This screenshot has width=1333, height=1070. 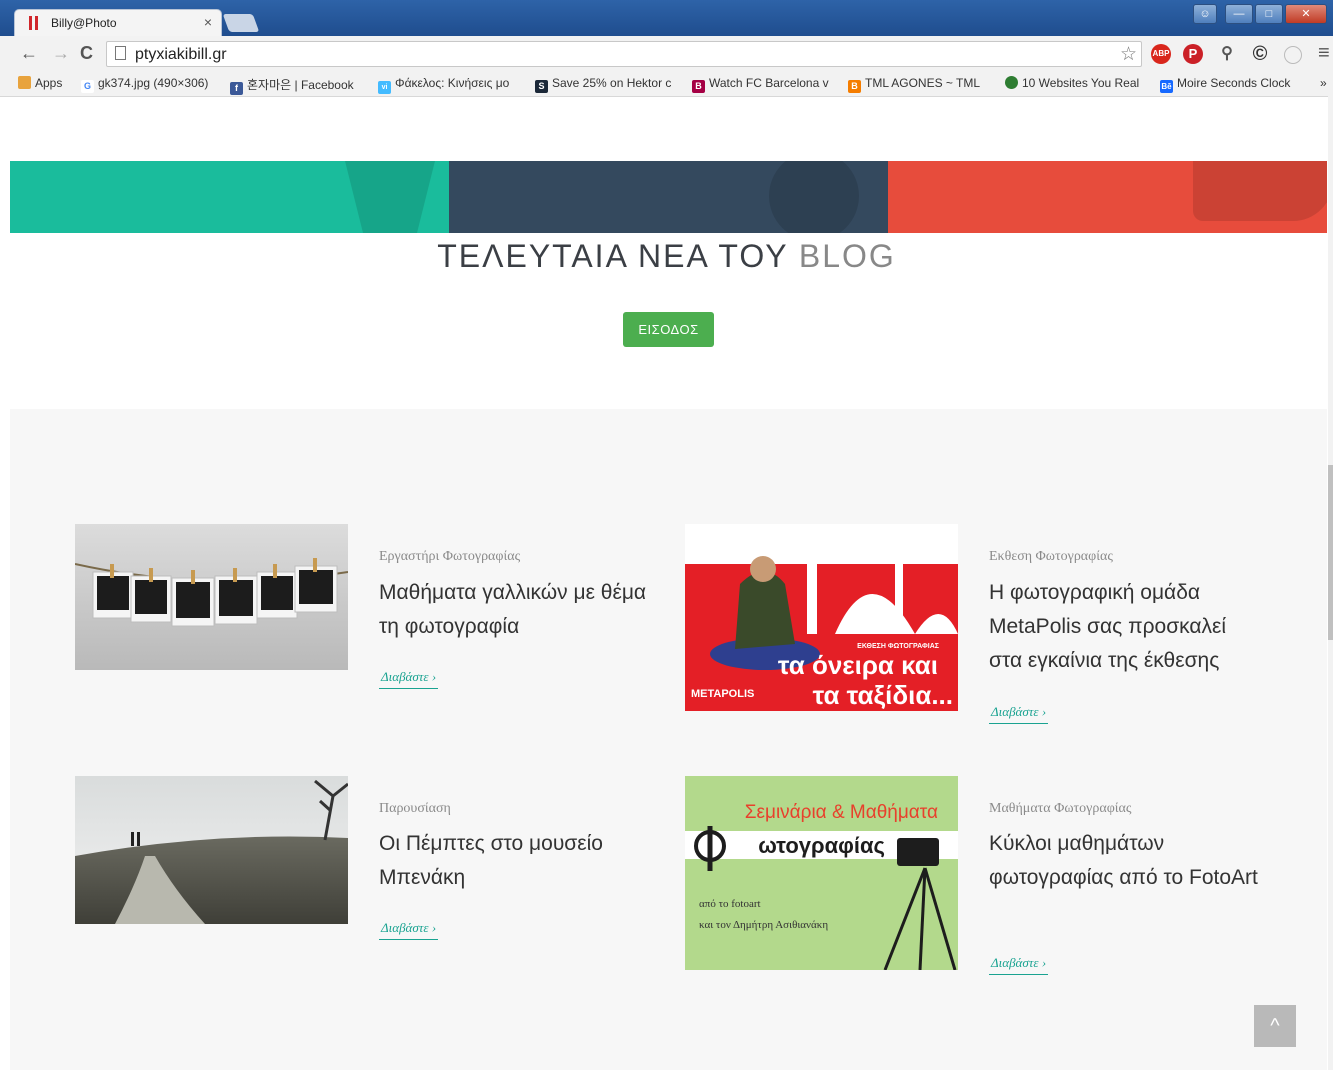 I want to click on url-text: ptyxiakibill.gr, so click(x=181, y=54).